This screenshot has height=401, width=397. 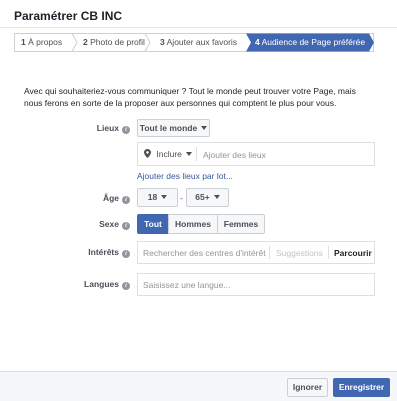 What do you see at coordinates (198, 14) in the screenshot?
I see `dialog-header: Paramétrer CB INC` at bounding box center [198, 14].